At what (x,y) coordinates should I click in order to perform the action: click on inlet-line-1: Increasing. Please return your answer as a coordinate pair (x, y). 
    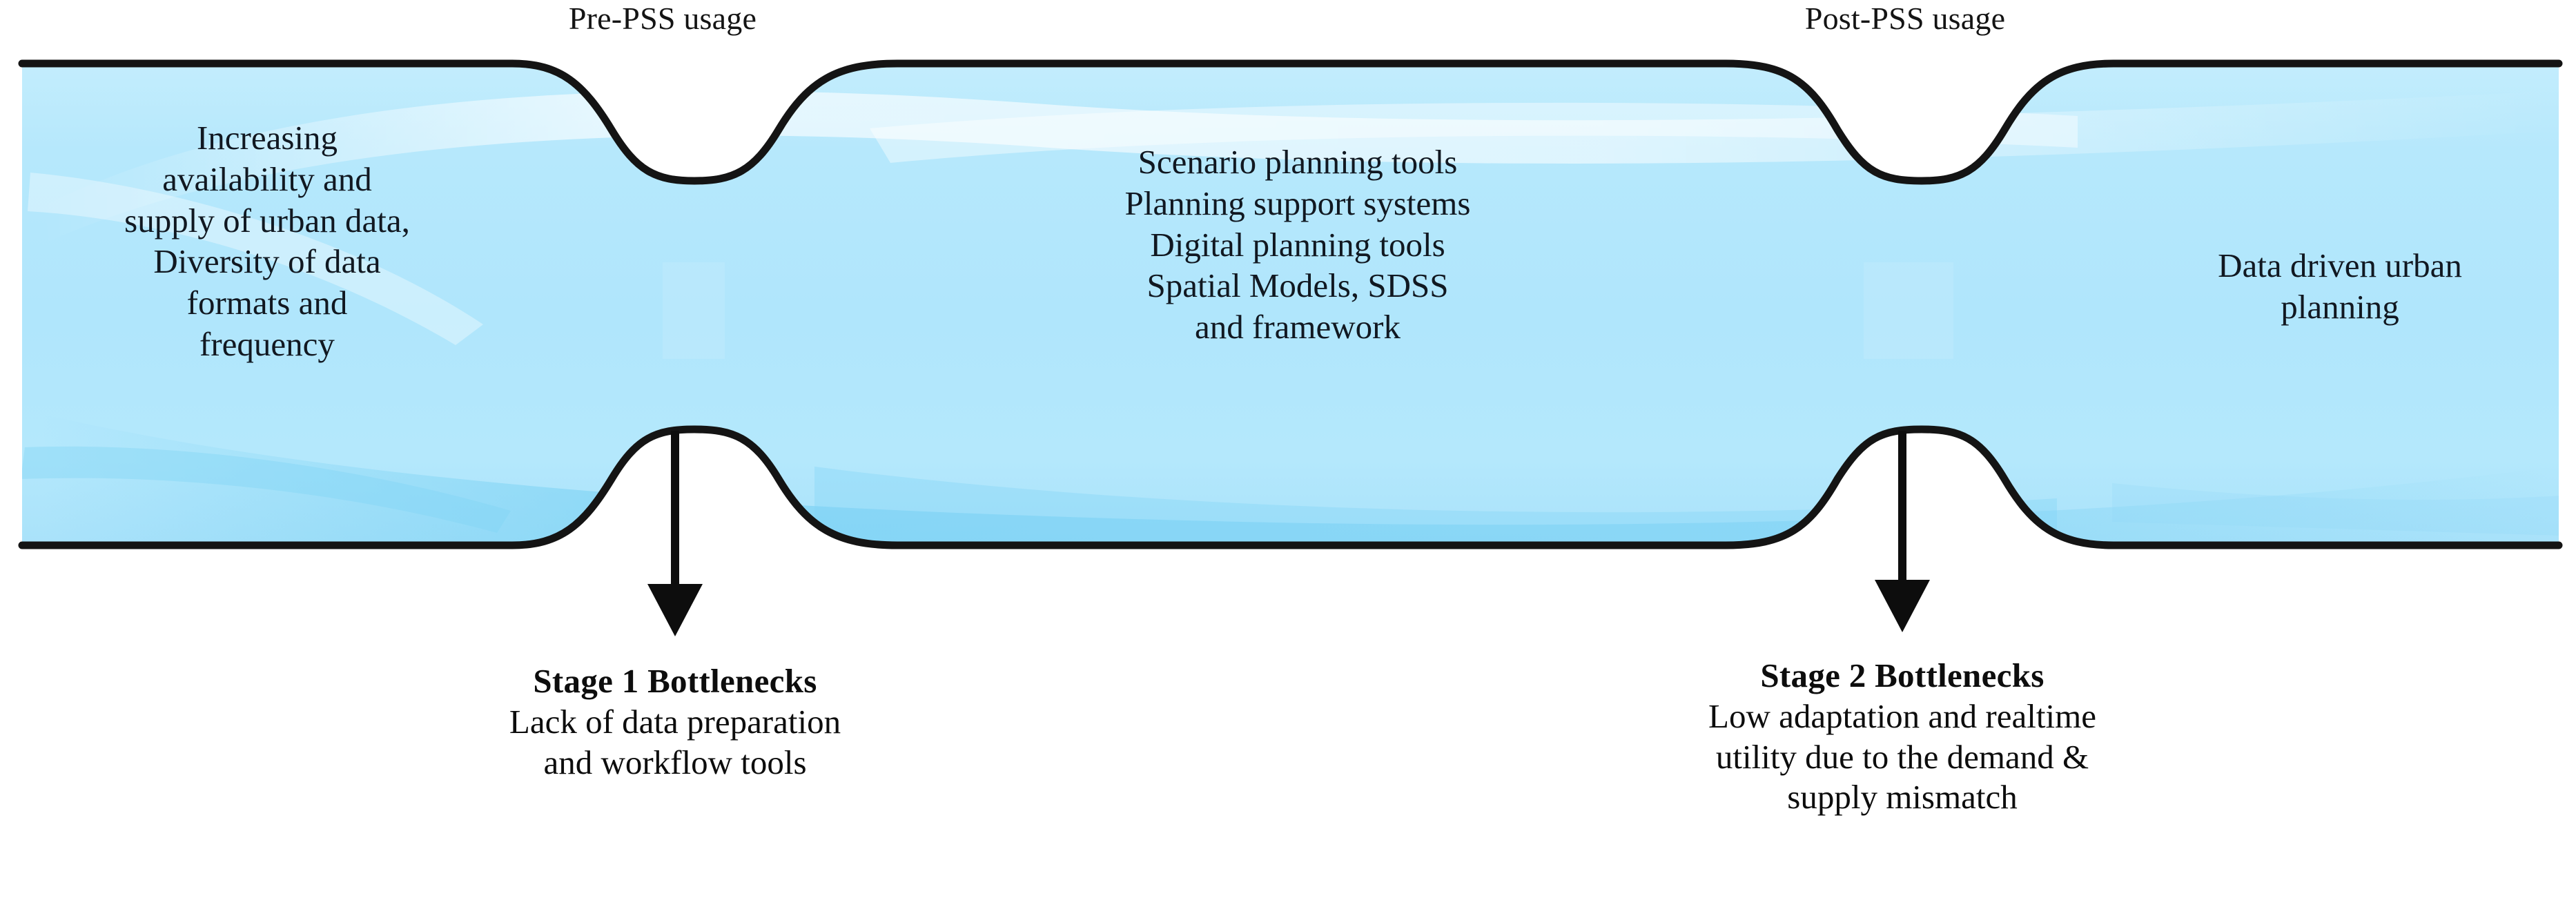
    Looking at the image, I should click on (267, 138).